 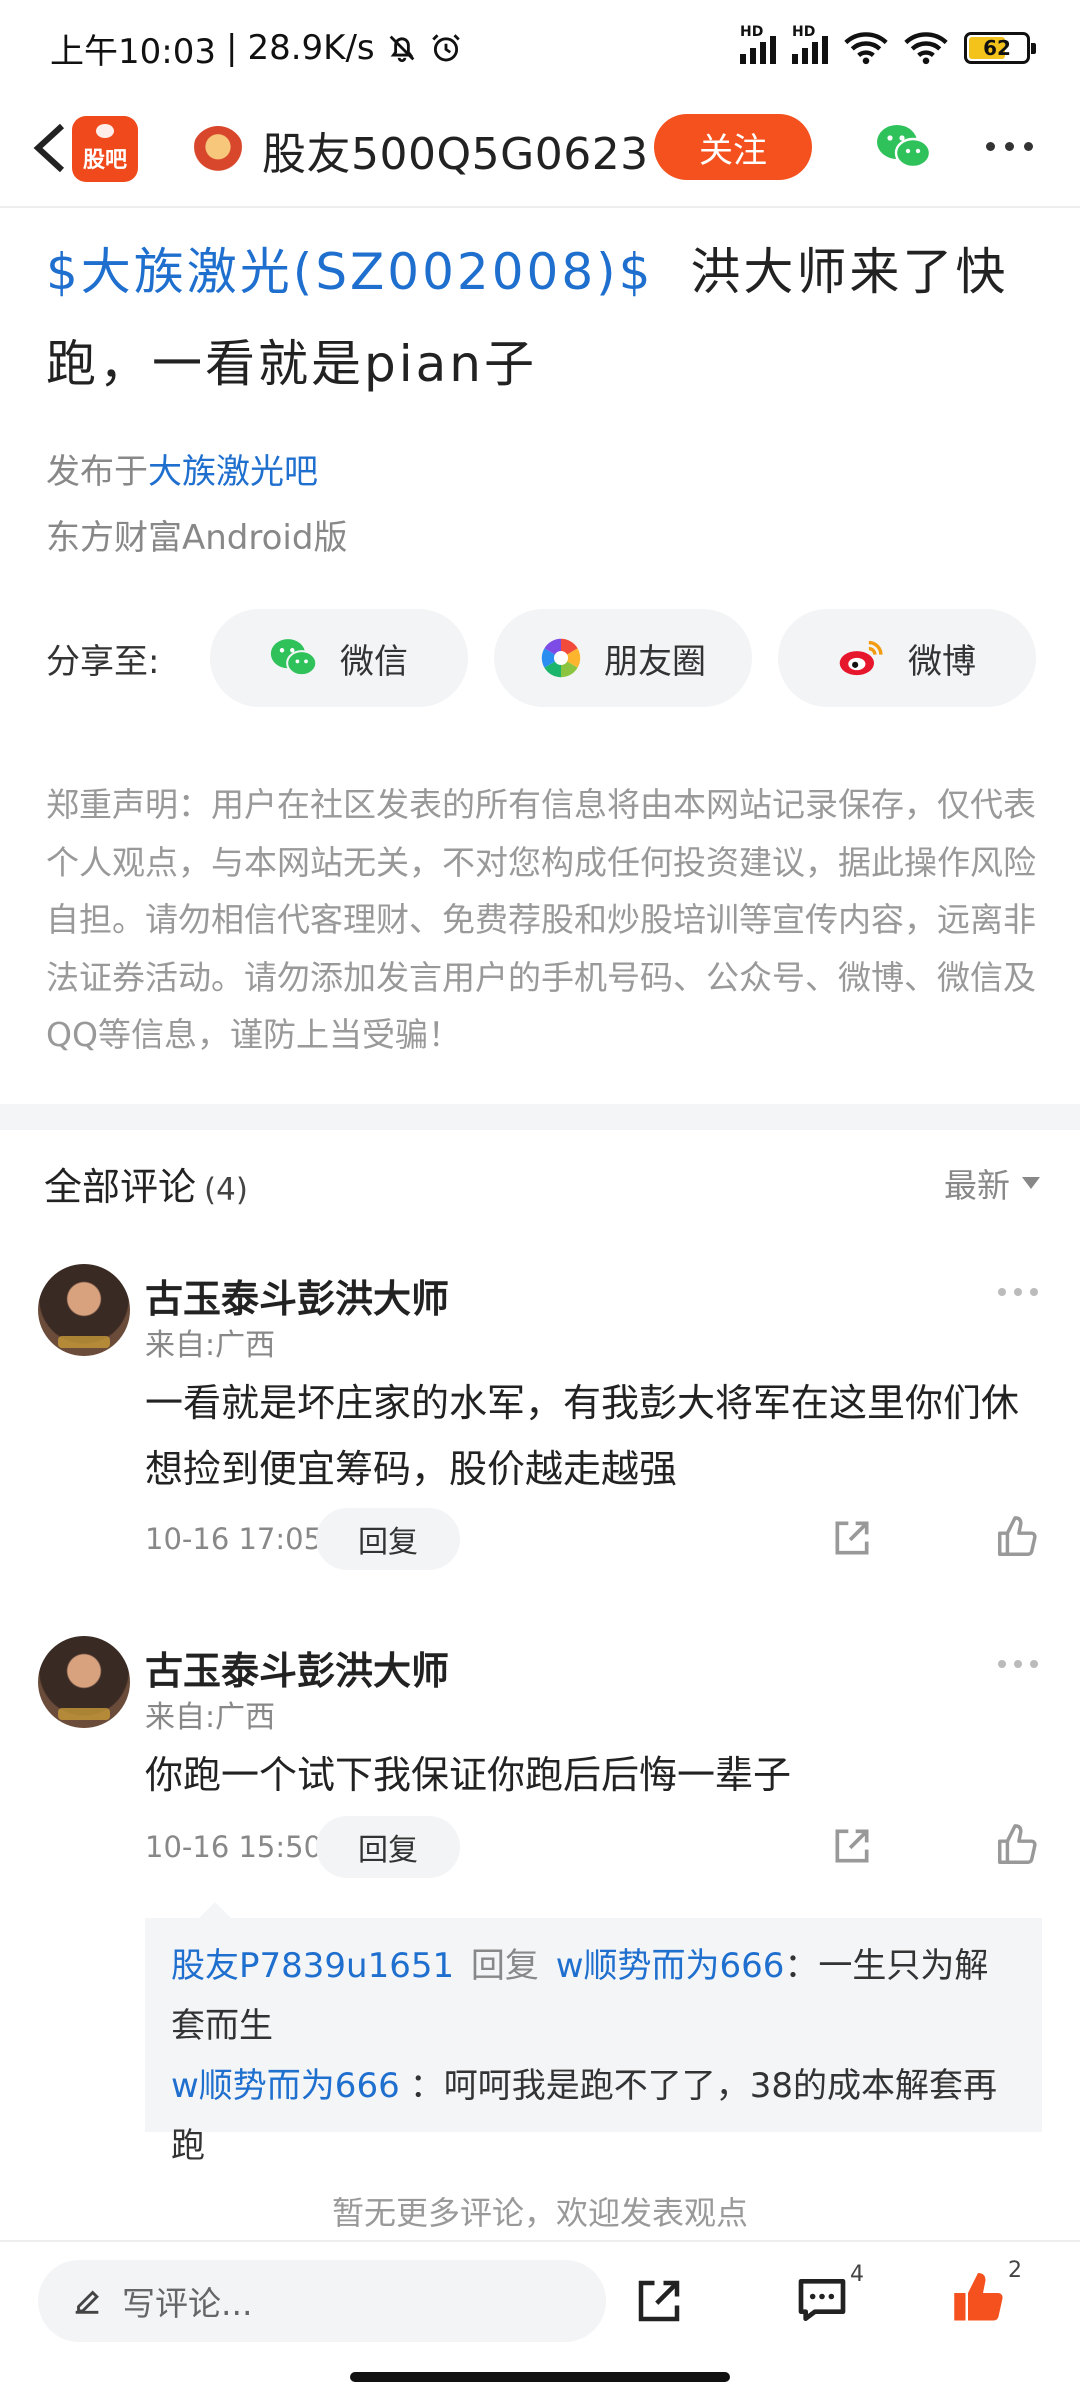 I want to click on pencil-icon, so click(x=87, y=2302).